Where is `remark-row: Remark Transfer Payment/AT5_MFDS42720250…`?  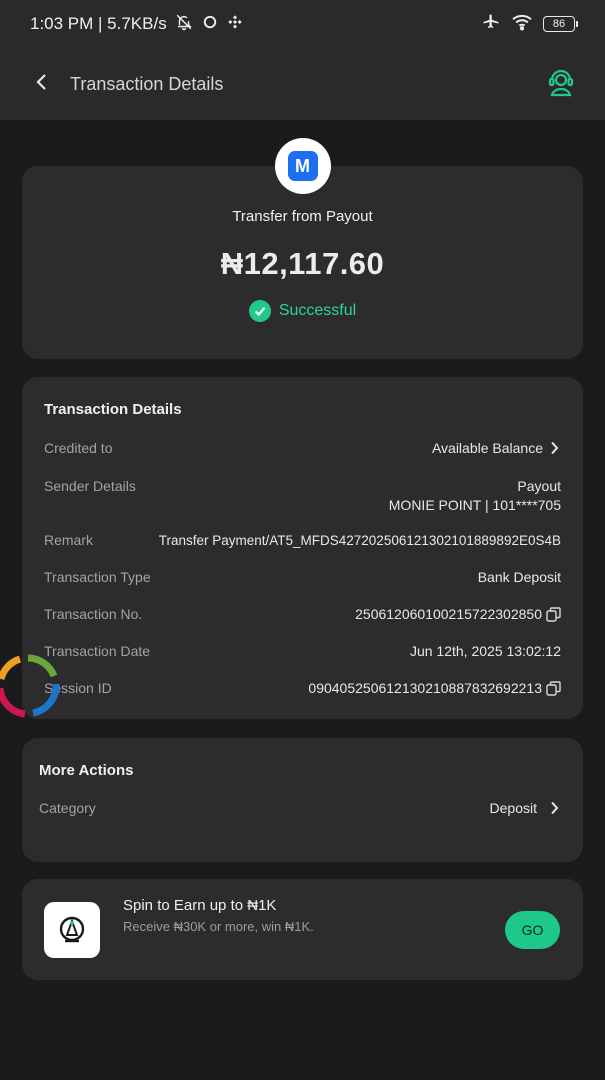 remark-row: Remark Transfer Payment/AT5_MFDS42720250… is located at coordinates (302, 540).